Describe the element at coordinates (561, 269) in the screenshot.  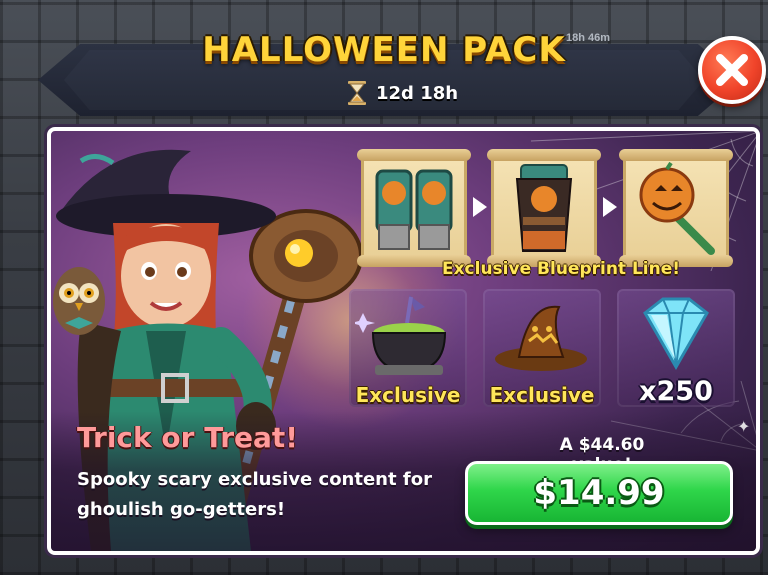
I see `blueprint-line-label: Exclusive Blueprint Line!` at that location.